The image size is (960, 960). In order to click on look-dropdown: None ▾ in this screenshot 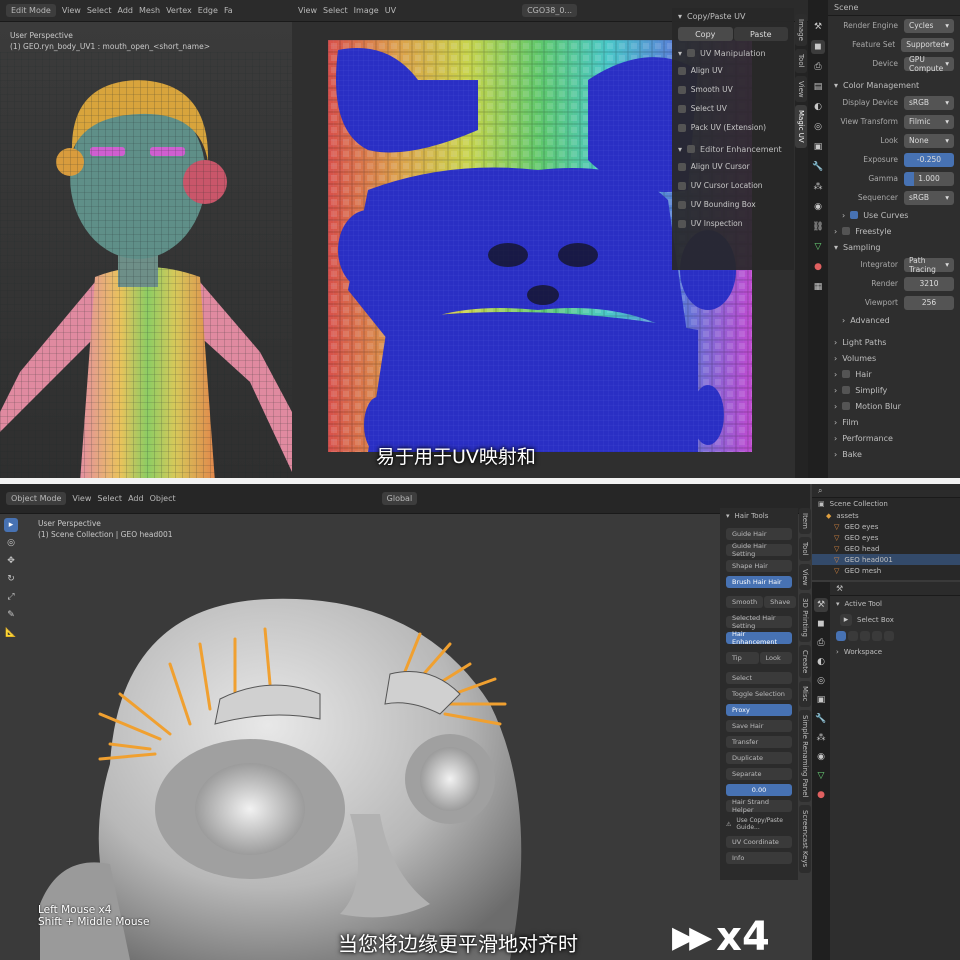, I will do `click(929, 140)`.